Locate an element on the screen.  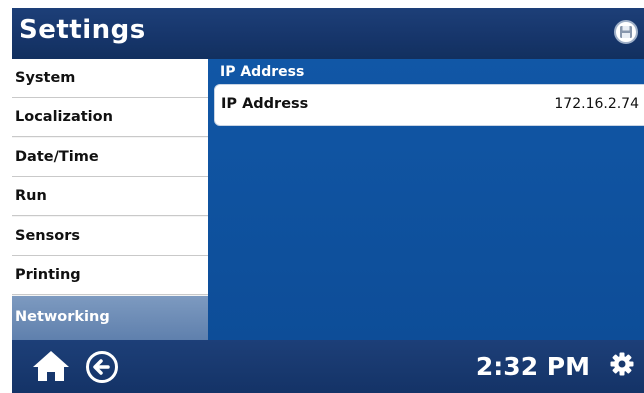
back-arrow-icon is located at coordinates (102, 367).